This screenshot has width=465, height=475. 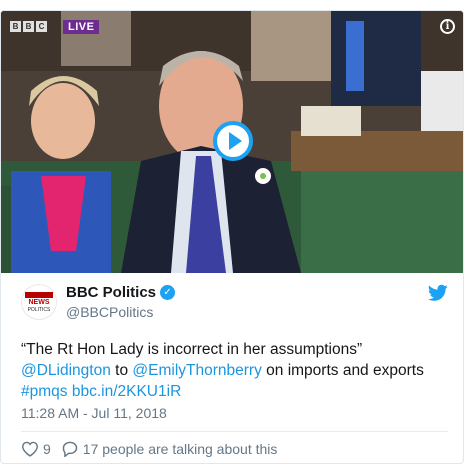 I want to click on avatar-news-label: NEWS, so click(x=39, y=302).